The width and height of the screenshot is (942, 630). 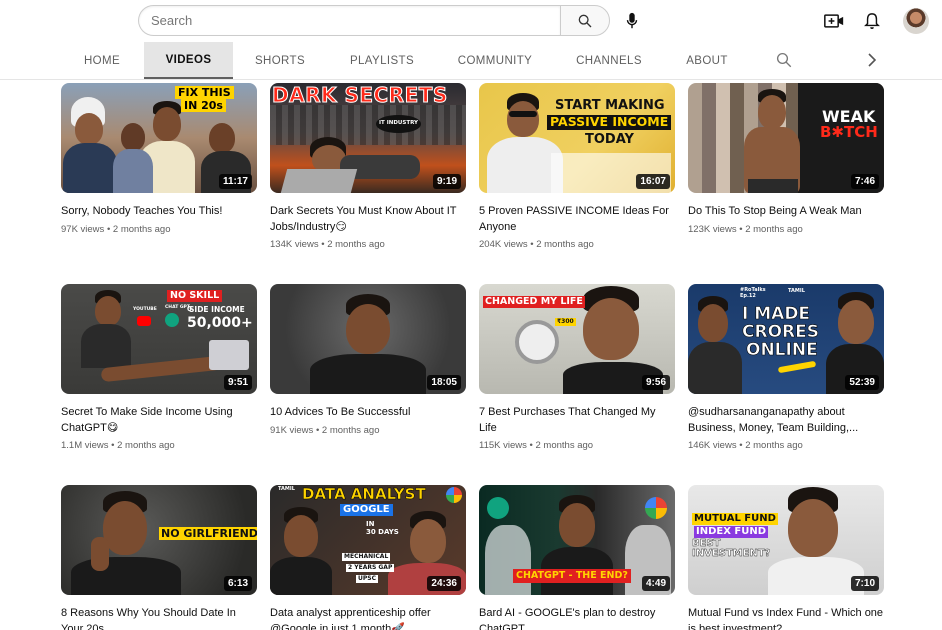 I want to click on tab-playlists: PLAYLISTS, so click(x=382, y=60).